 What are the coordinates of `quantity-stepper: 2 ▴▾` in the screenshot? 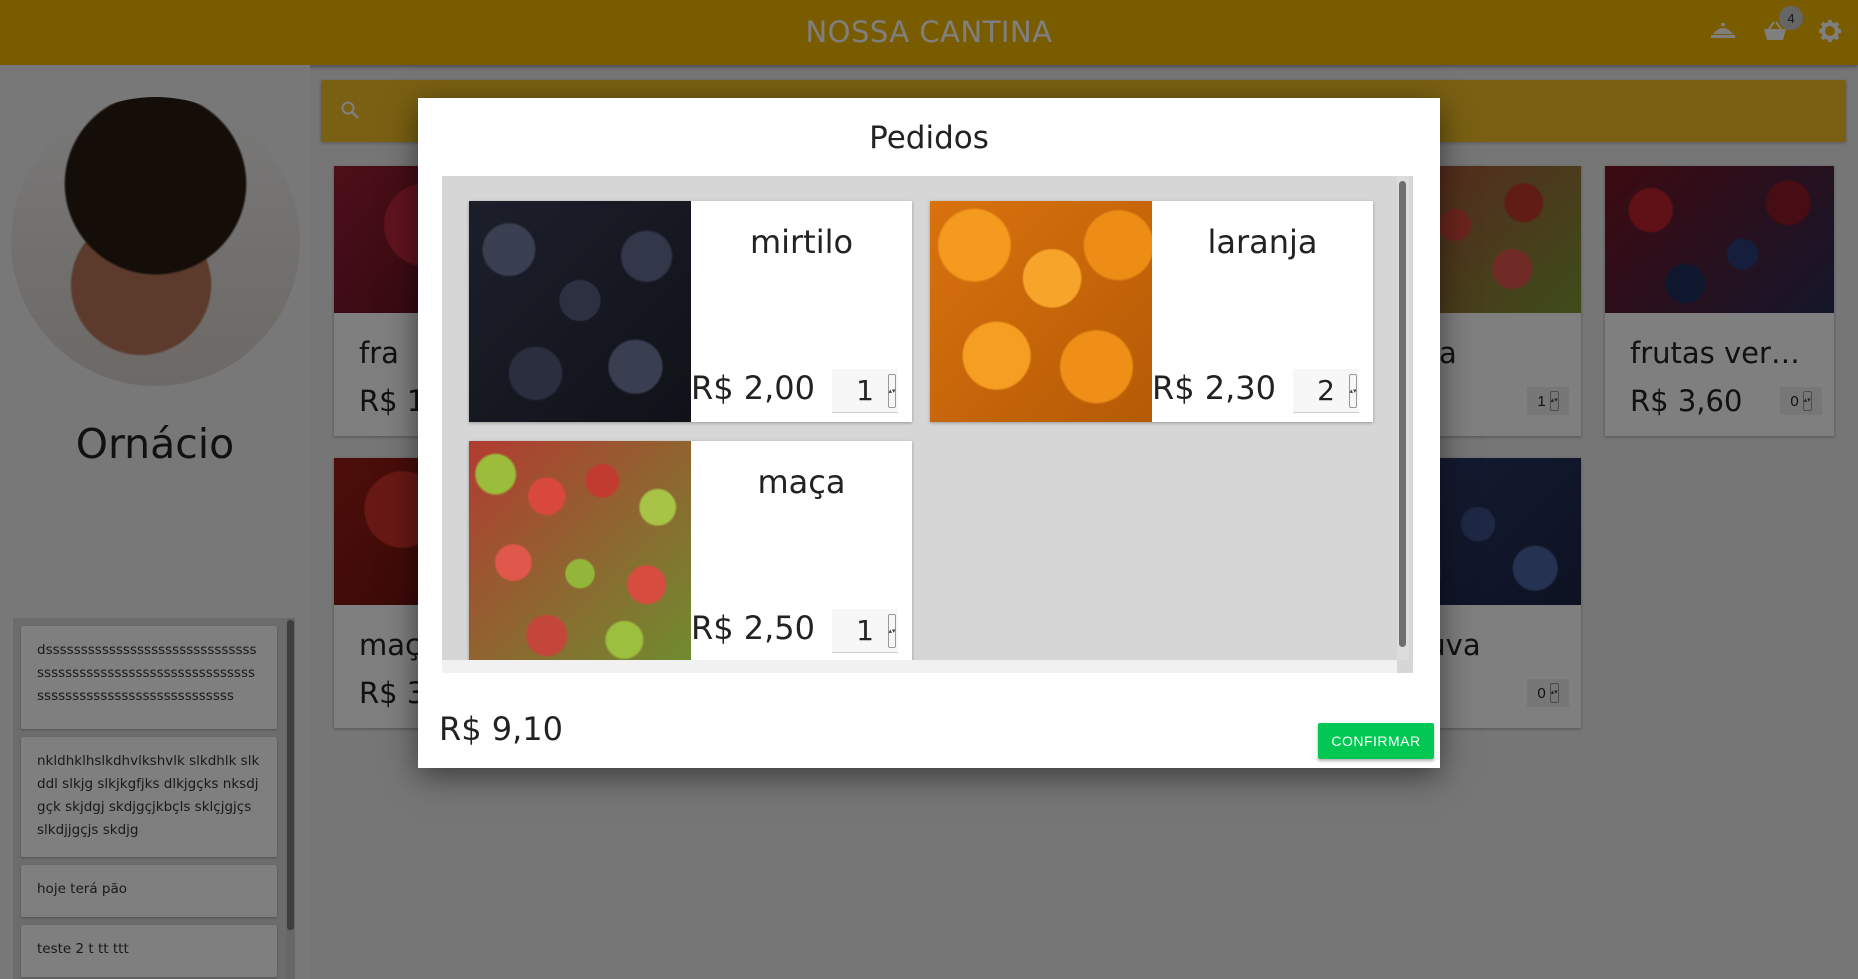 It's located at (1326, 391).